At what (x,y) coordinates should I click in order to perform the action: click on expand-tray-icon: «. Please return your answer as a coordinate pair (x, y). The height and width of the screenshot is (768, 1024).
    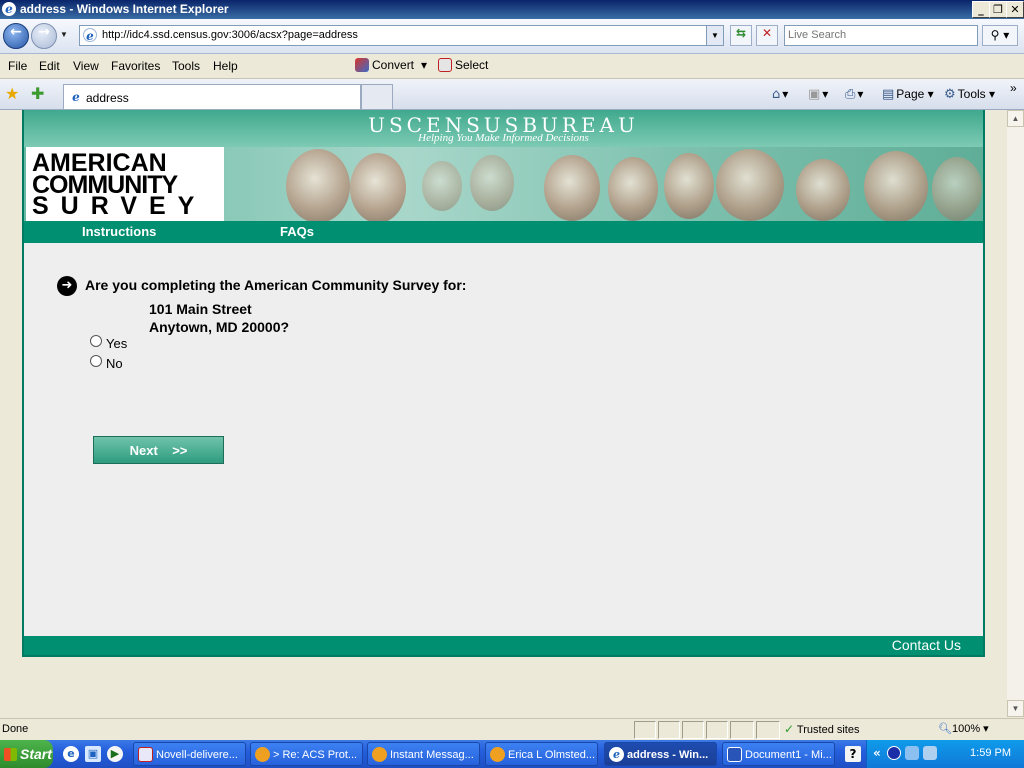
    Looking at the image, I should click on (877, 753).